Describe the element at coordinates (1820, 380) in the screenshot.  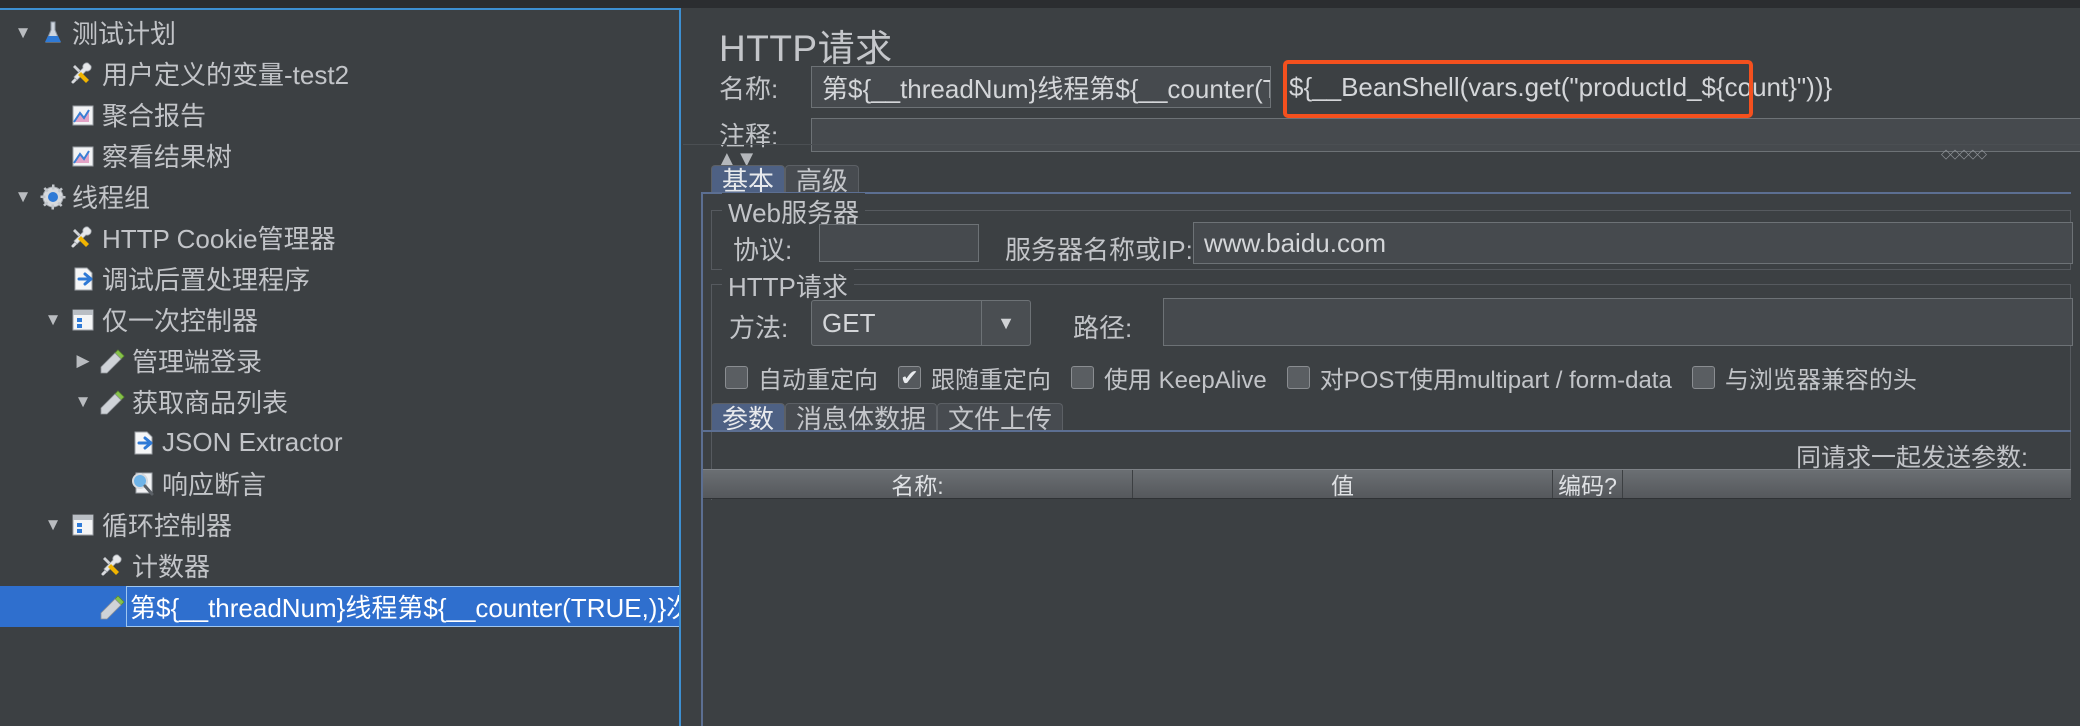
I see `checkbox-label: 与浏览器兼容的头` at that location.